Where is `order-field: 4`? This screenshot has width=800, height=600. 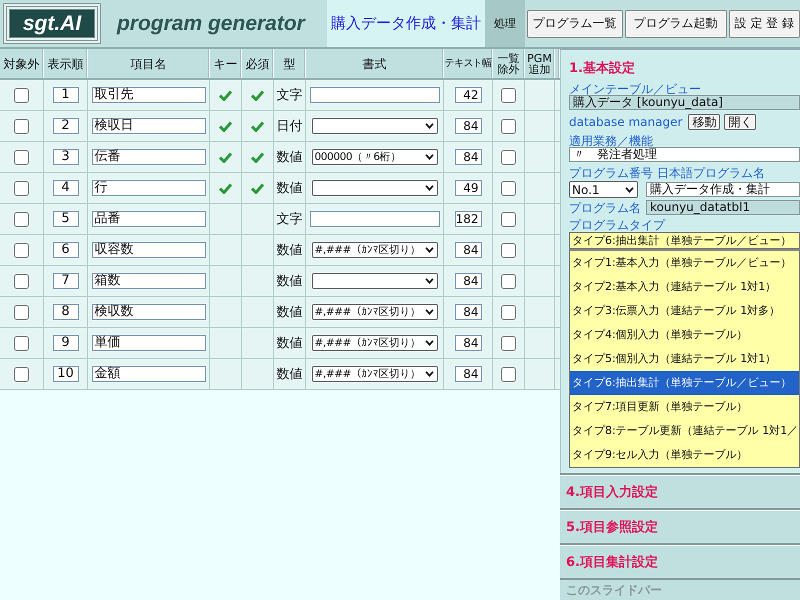
order-field: 4 is located at coordinates (65, 188).